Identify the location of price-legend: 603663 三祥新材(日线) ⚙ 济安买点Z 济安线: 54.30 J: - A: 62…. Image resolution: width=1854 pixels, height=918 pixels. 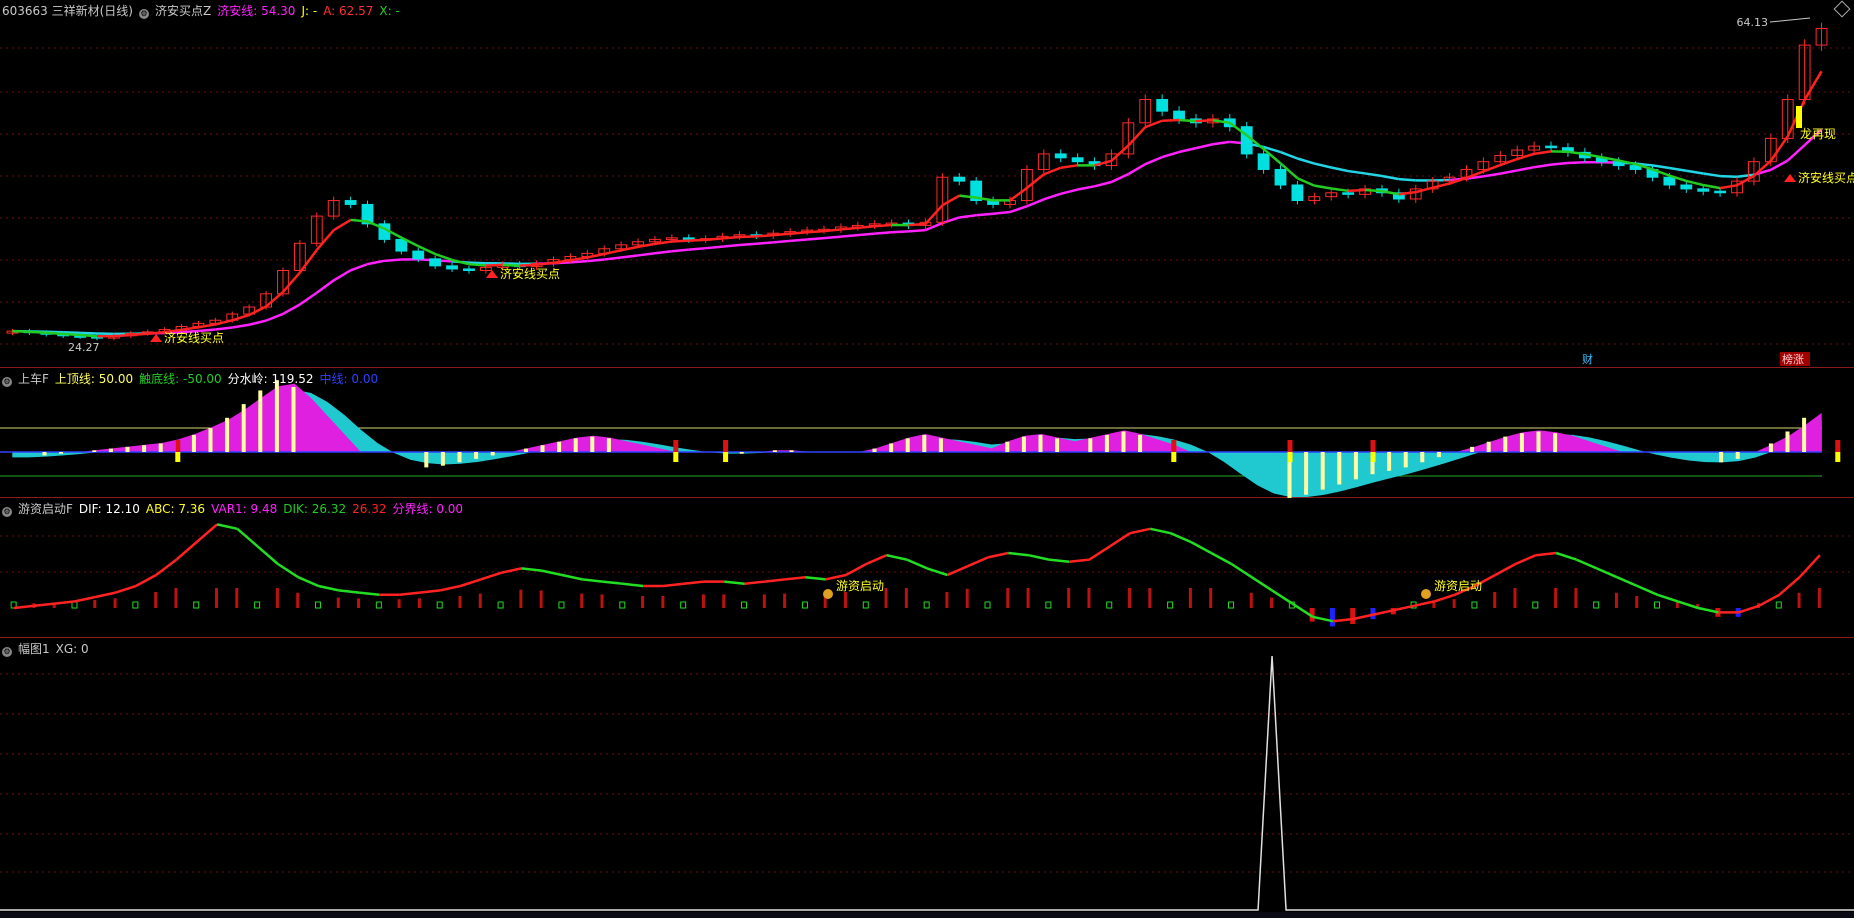
(204, 10).